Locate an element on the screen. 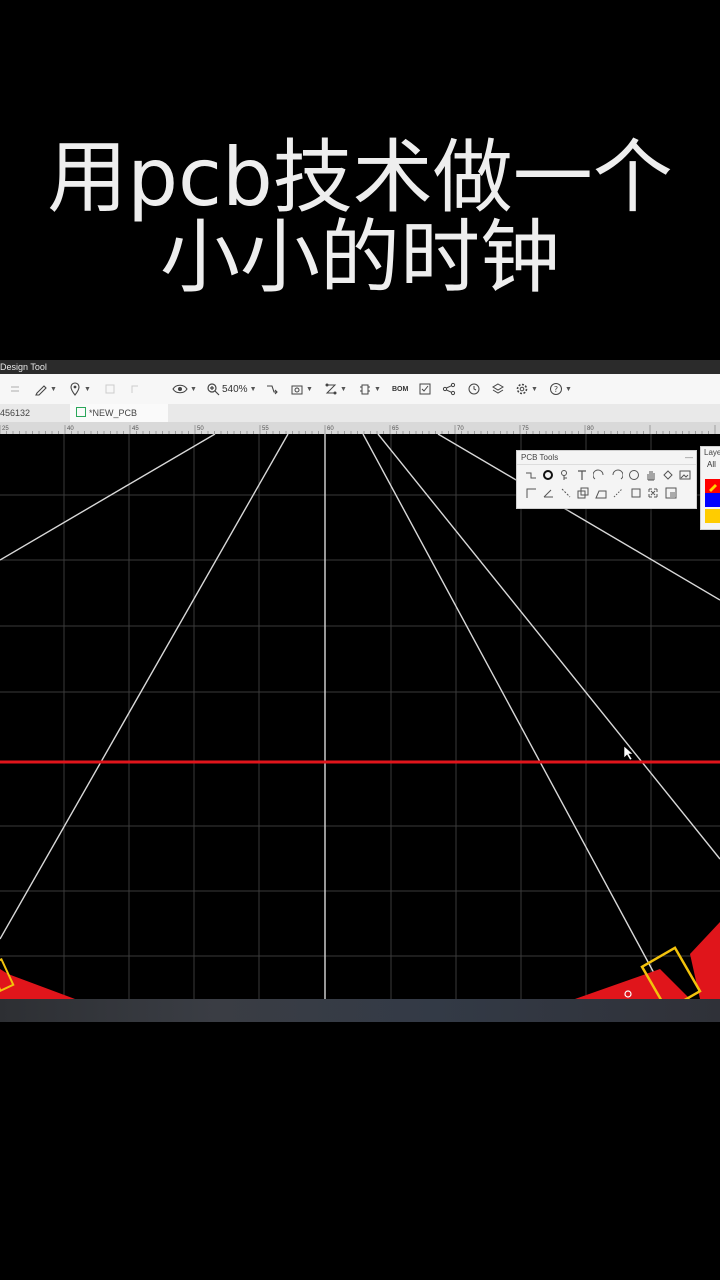 This screenshot has height=1280, width=720. copy-icon is located at coordinates (584, 493).